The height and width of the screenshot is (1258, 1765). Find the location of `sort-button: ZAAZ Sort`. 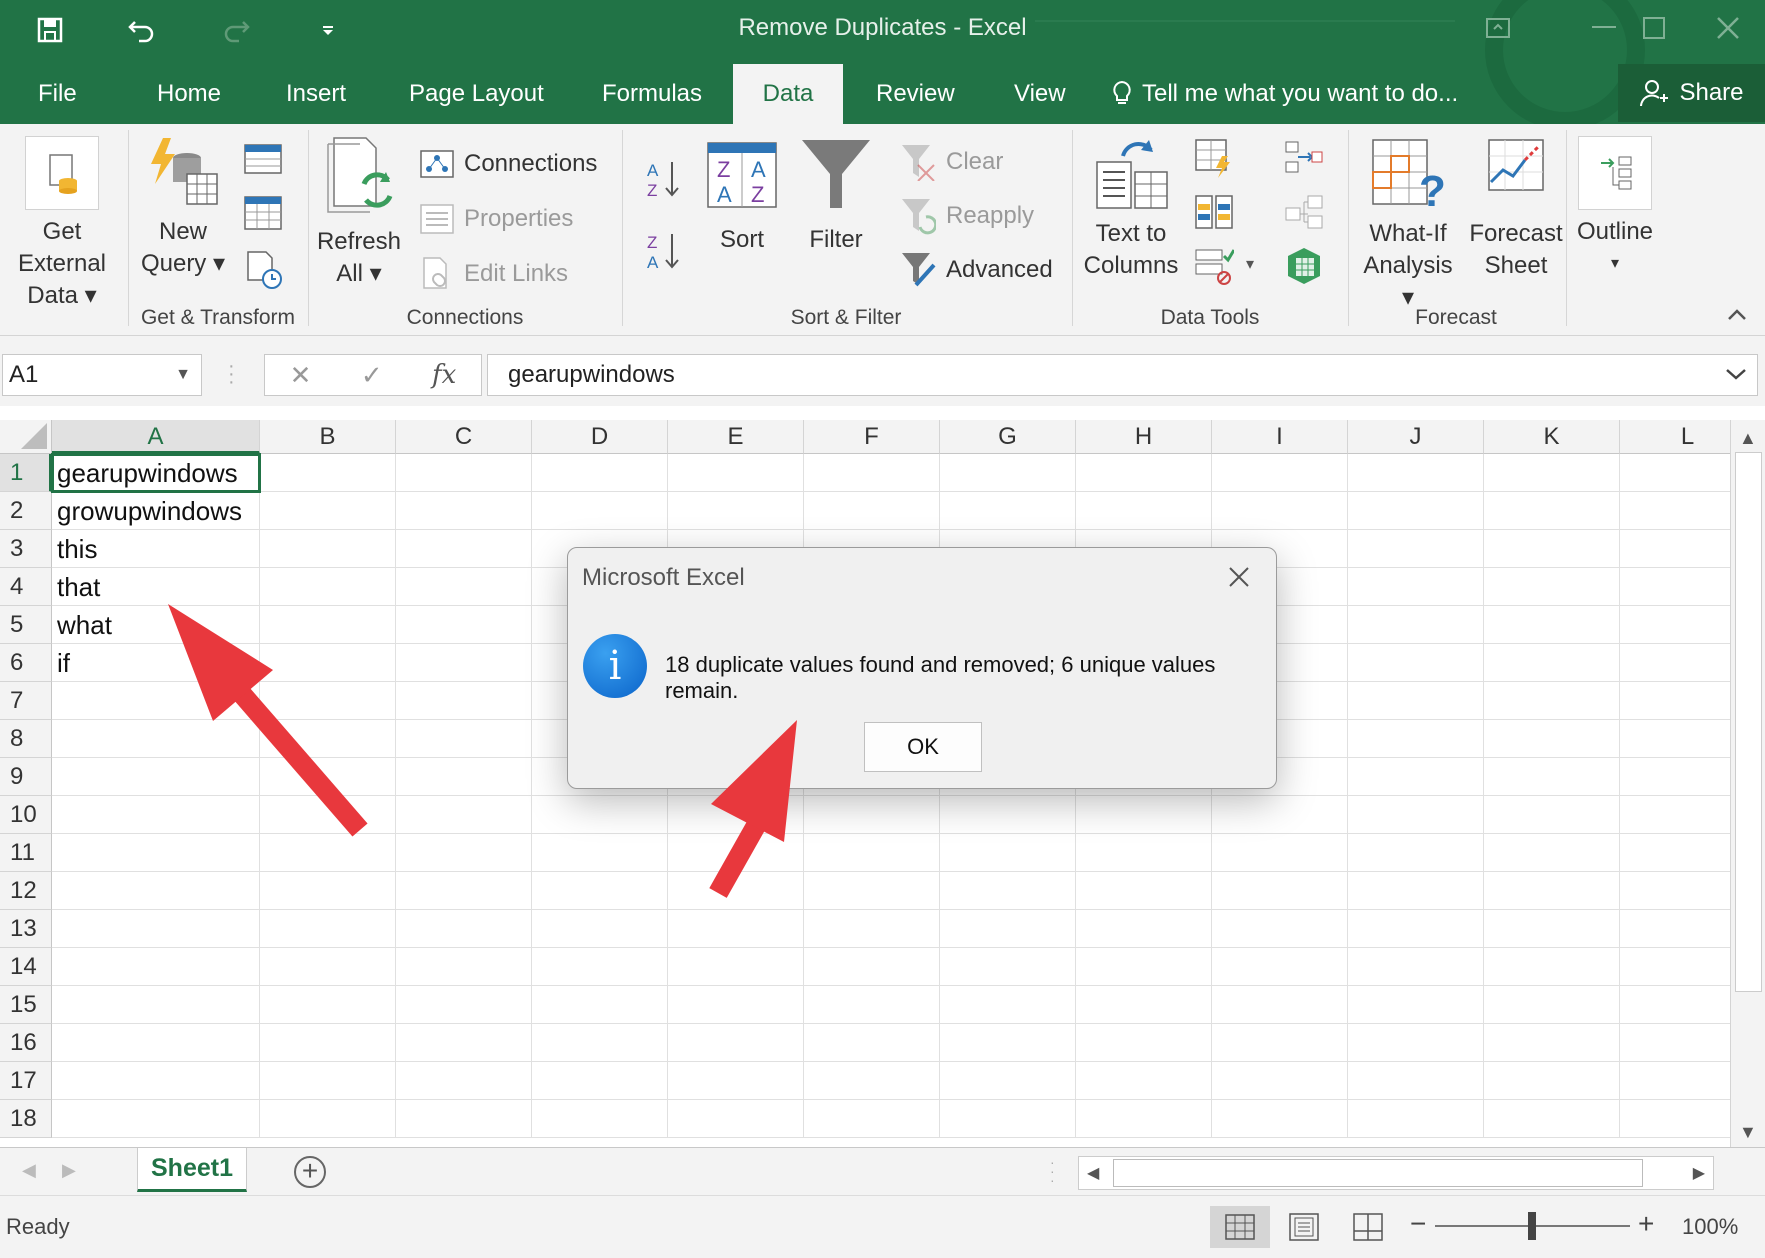

sort-button: ZAAZ Sort is located at coordinates (742, 199).